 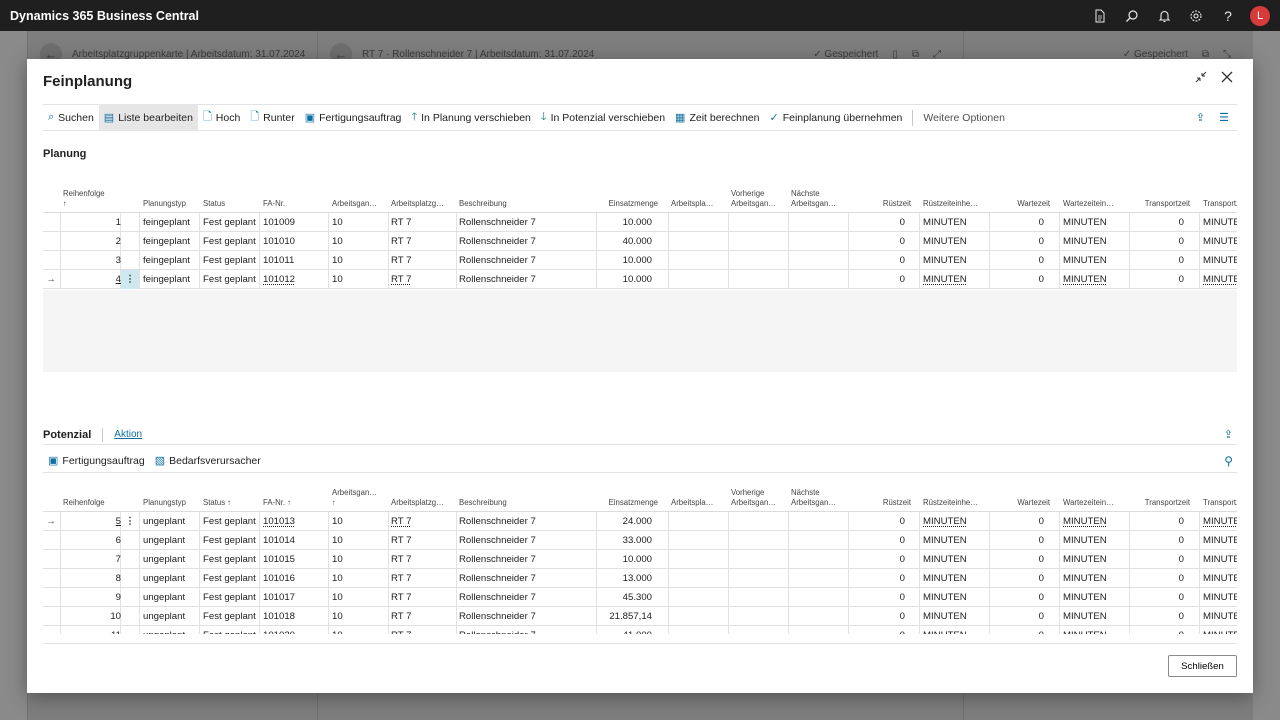 What do you see at coordinates (627, 578) in the screenshot?
I see `cell-quantity: 13.000` at bounding box center [627, 578].